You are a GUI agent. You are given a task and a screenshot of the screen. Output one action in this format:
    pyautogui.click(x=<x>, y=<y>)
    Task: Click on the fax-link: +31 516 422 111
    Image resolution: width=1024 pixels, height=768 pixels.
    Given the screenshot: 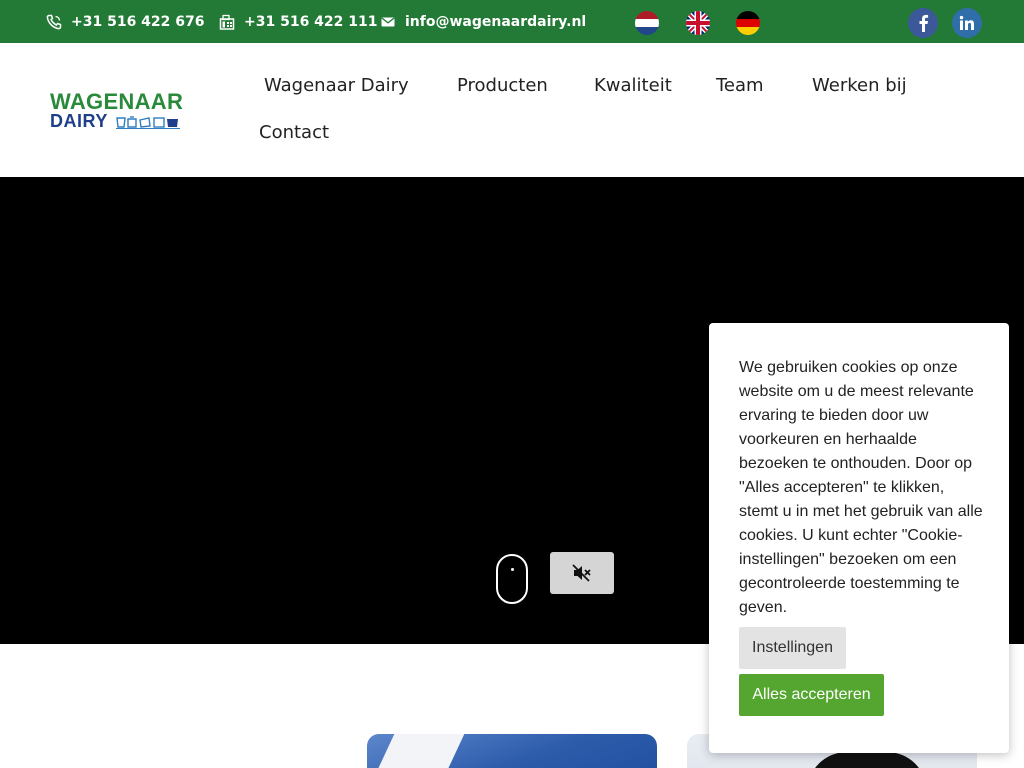 What is the action you would take?
    pyautogui.click(x=298, y=21)
    